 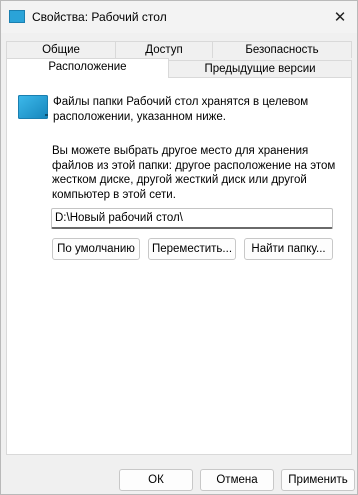 I want to click on button-label: Отмена, so click(x=237, y=480).